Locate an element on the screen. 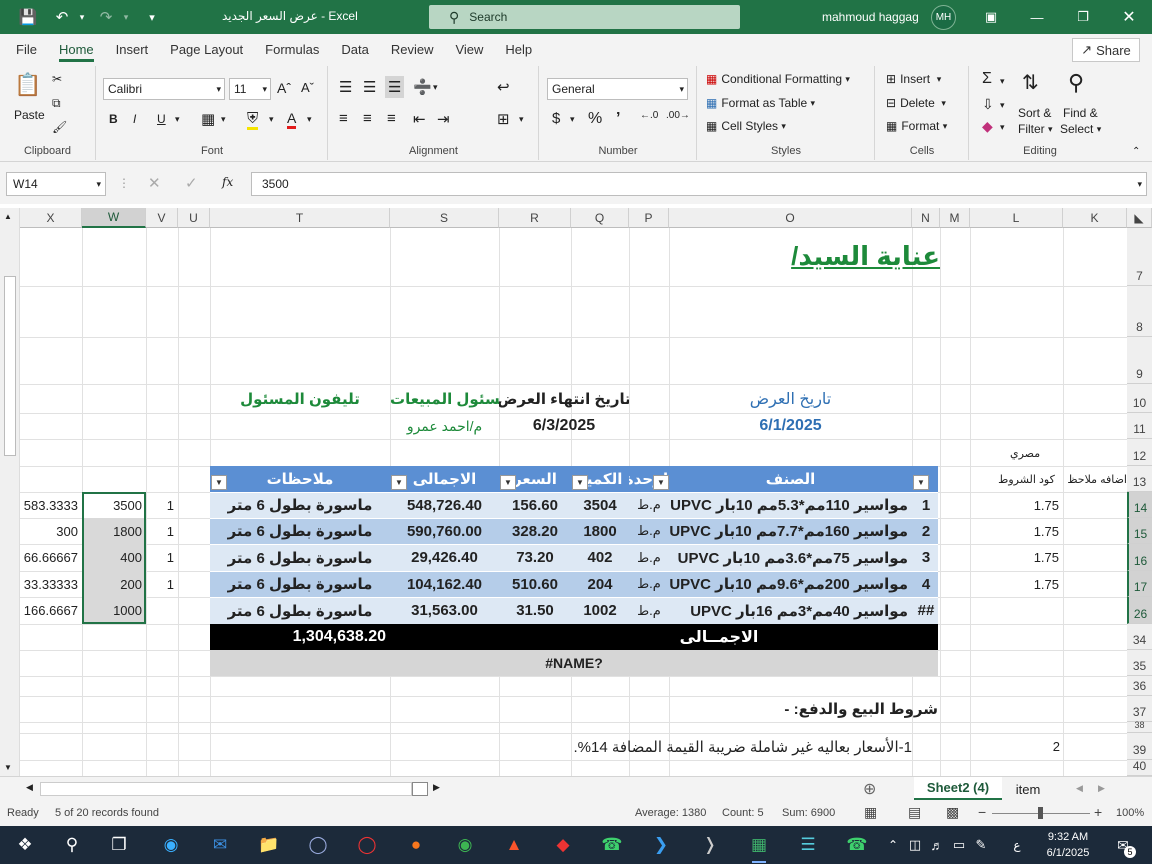 This screenshot has height=864, width=1152. scroll-left-icon: ◀ is located at coordinates (29, 787).